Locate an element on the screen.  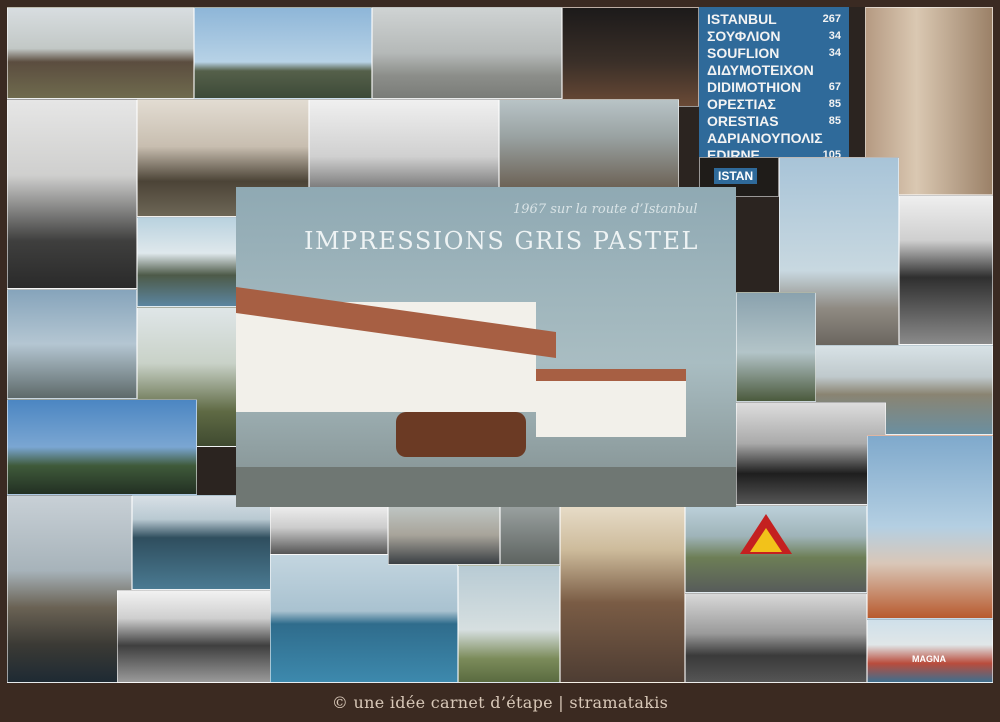
photo-blue-mosque is located at coordinates (283, 53).